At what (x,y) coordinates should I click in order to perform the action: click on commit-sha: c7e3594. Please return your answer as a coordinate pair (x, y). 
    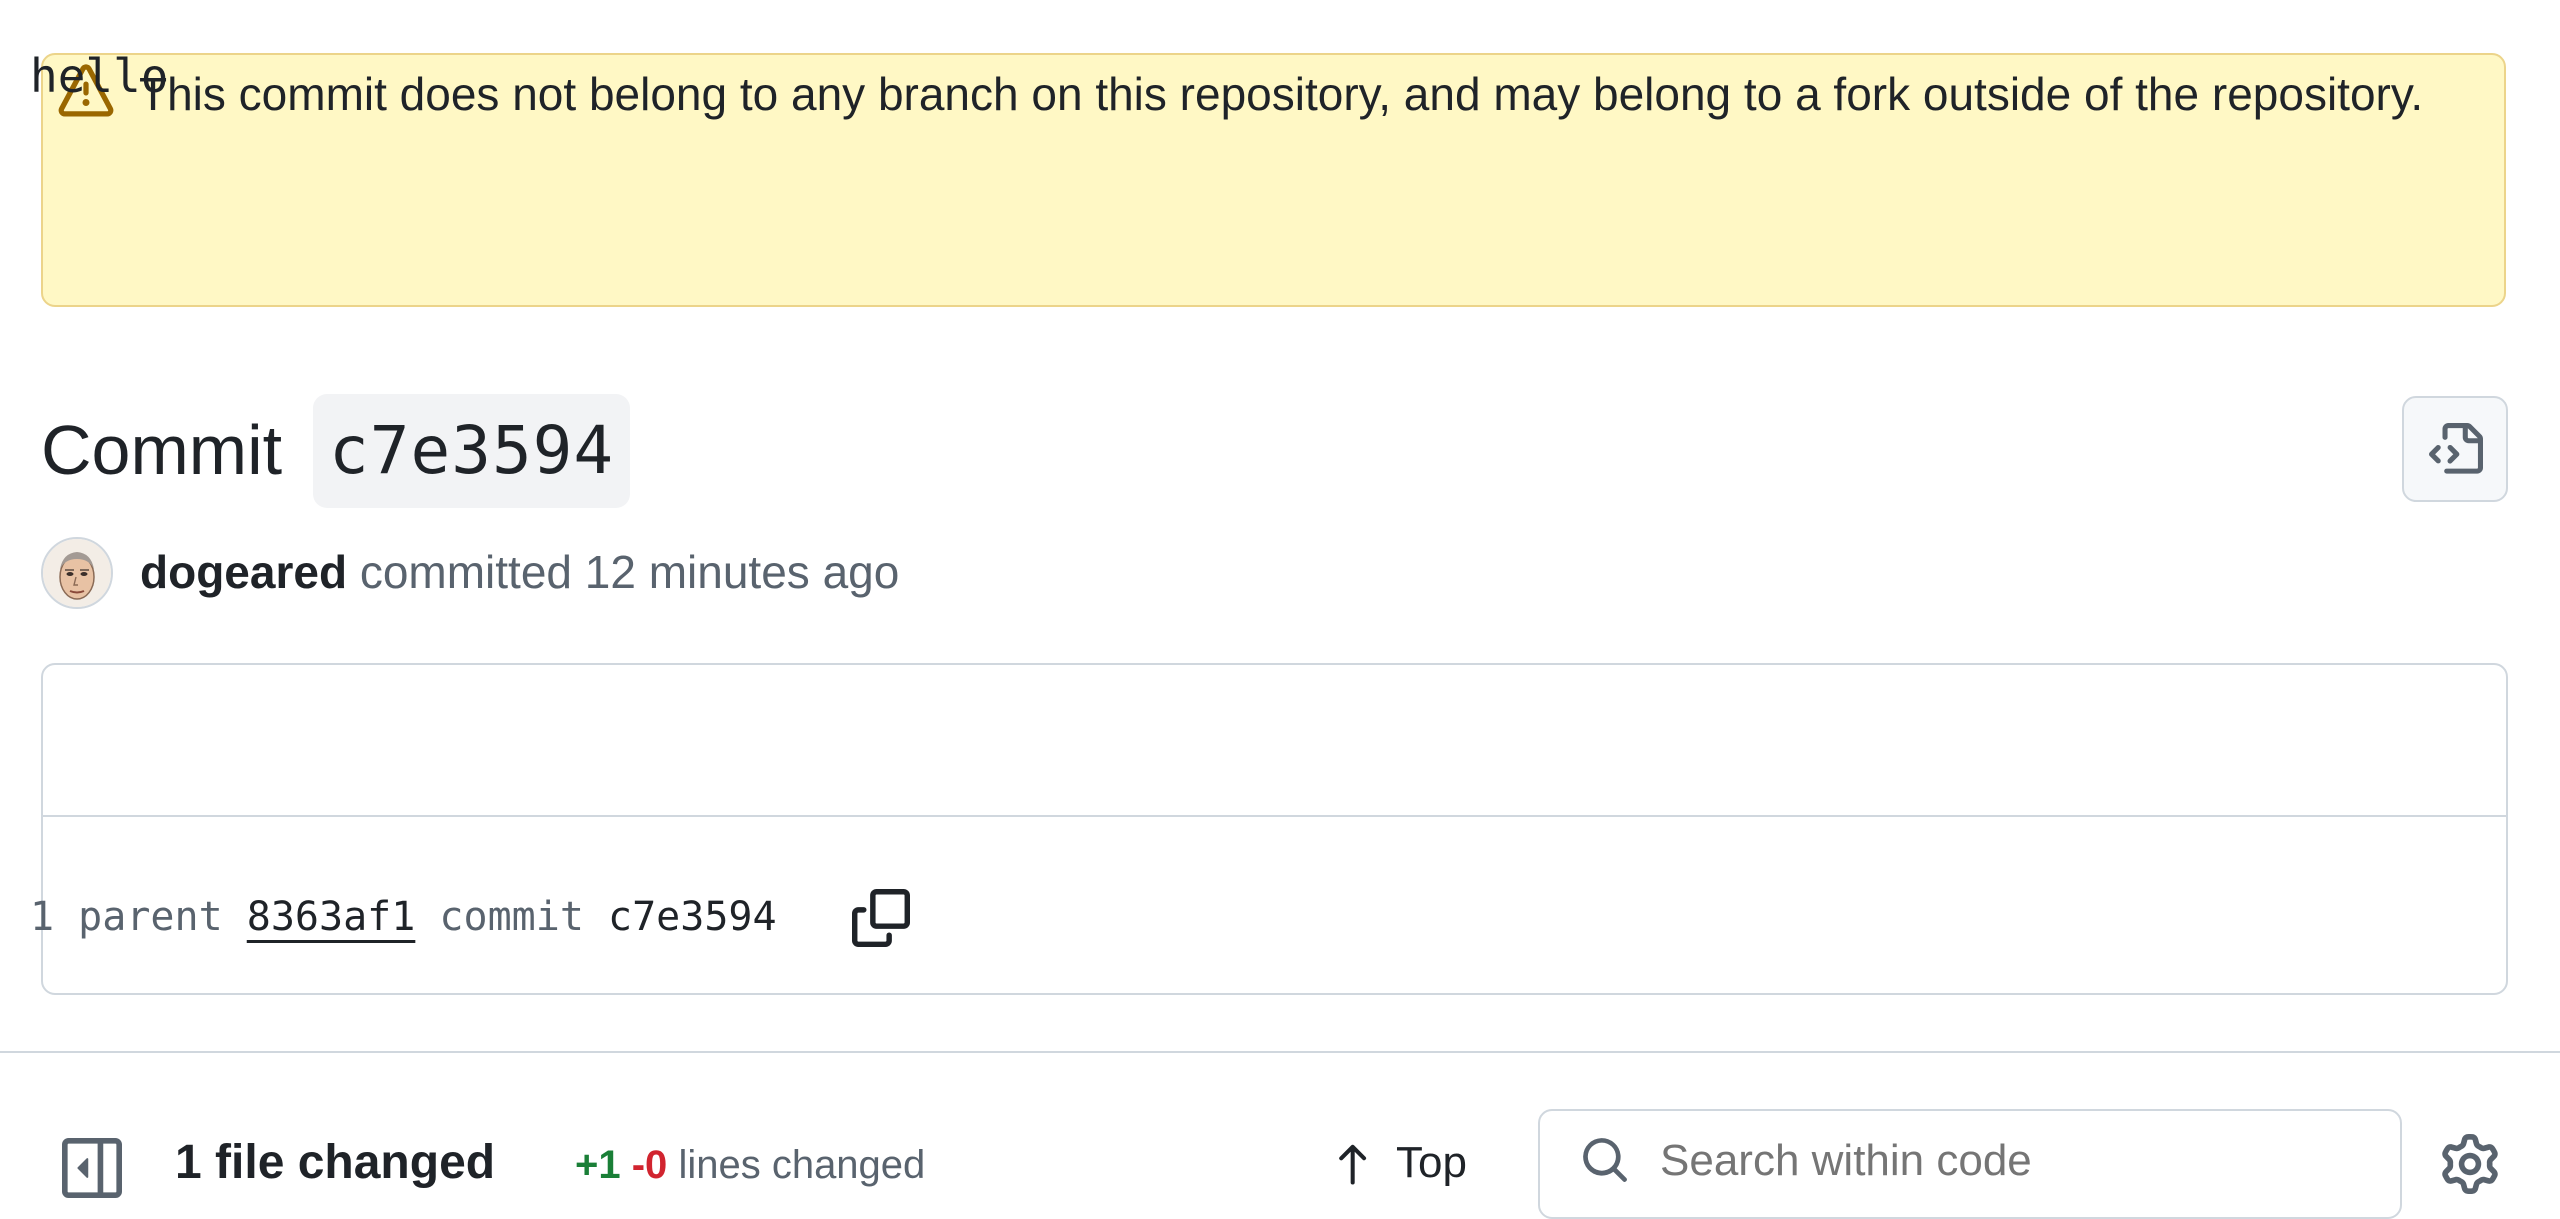
    Looking at the image, I should click on (692, 917).